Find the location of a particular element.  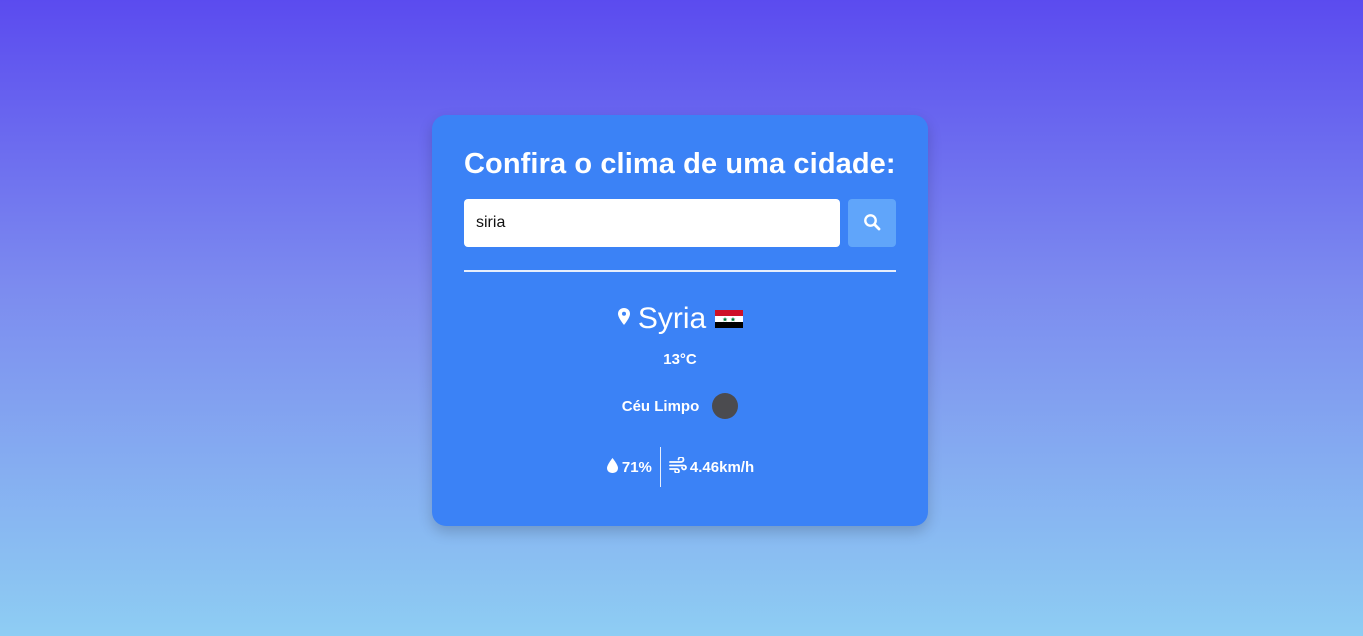

search-form is located at coordinates (680, 223).